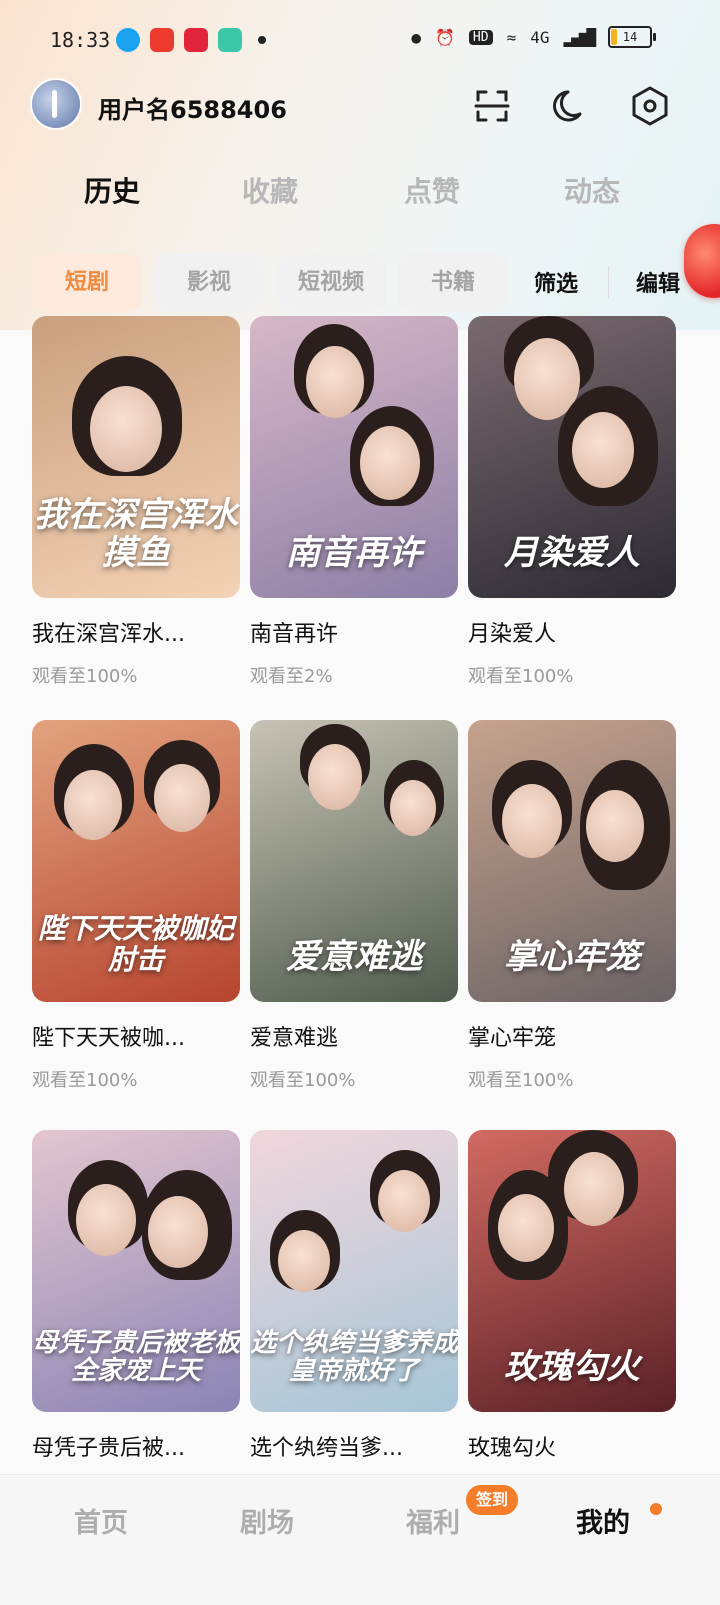 The width and height of the screenshot is (720, 1605). What do you see at coordinates (360, 195) in the screenshot?
I see `history-tabs: 历史 收藏 点赞 动态` at bounding box center [360, 195].